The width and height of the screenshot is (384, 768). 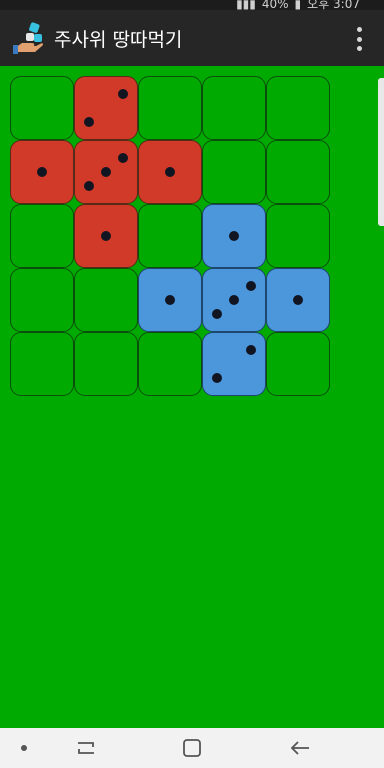 What do you see at coordinates (359, 39) in the screenshot?
I see `overflow-menu-icon` at bounding box center [359, 39].